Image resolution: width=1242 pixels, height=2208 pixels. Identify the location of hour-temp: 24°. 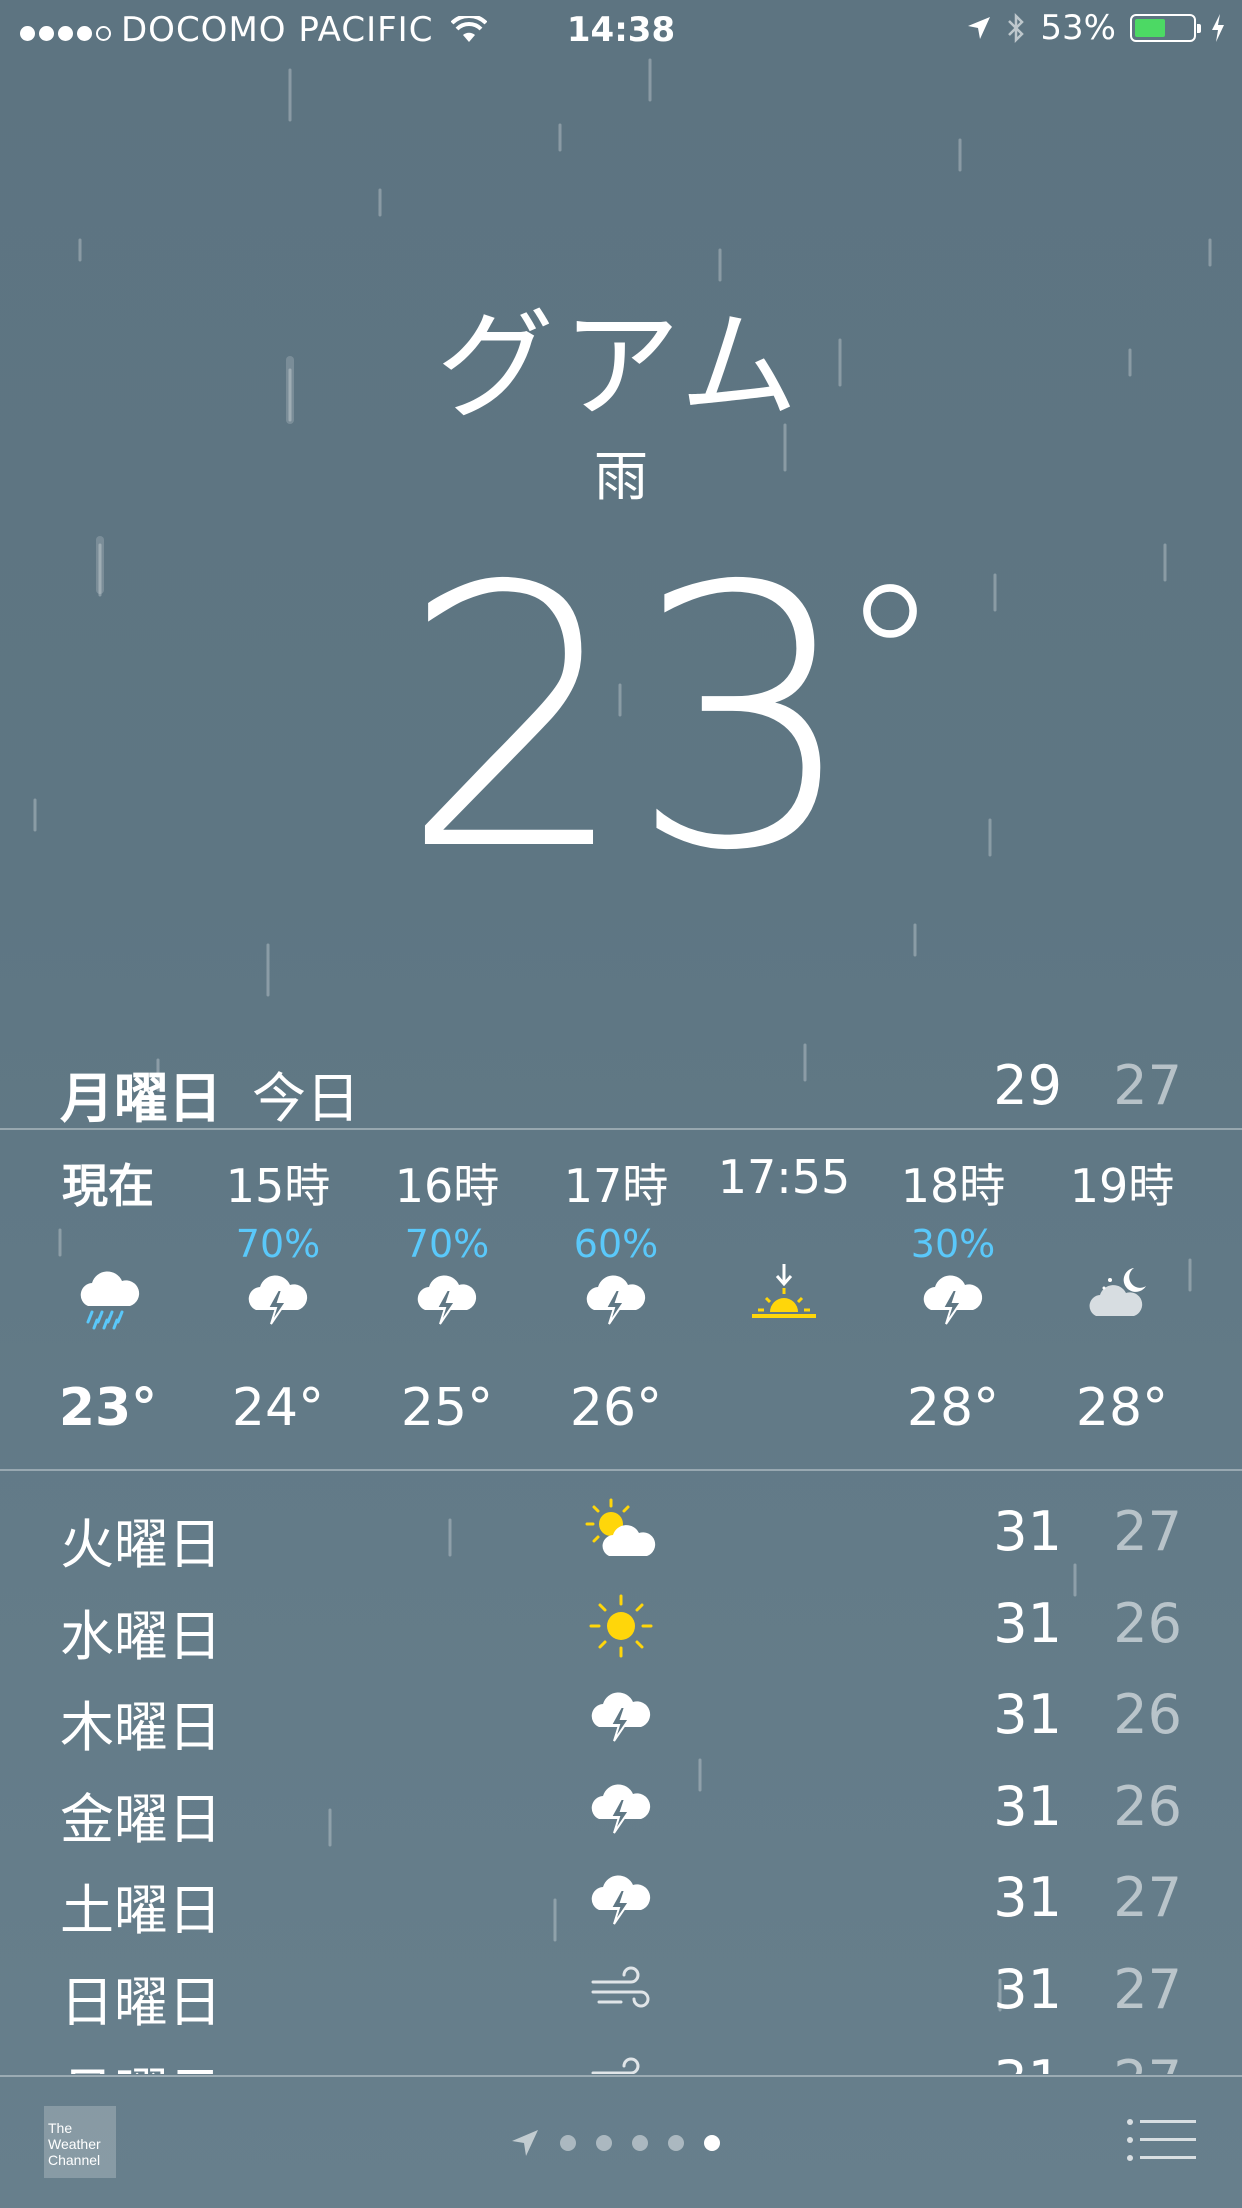
(278, 1408).